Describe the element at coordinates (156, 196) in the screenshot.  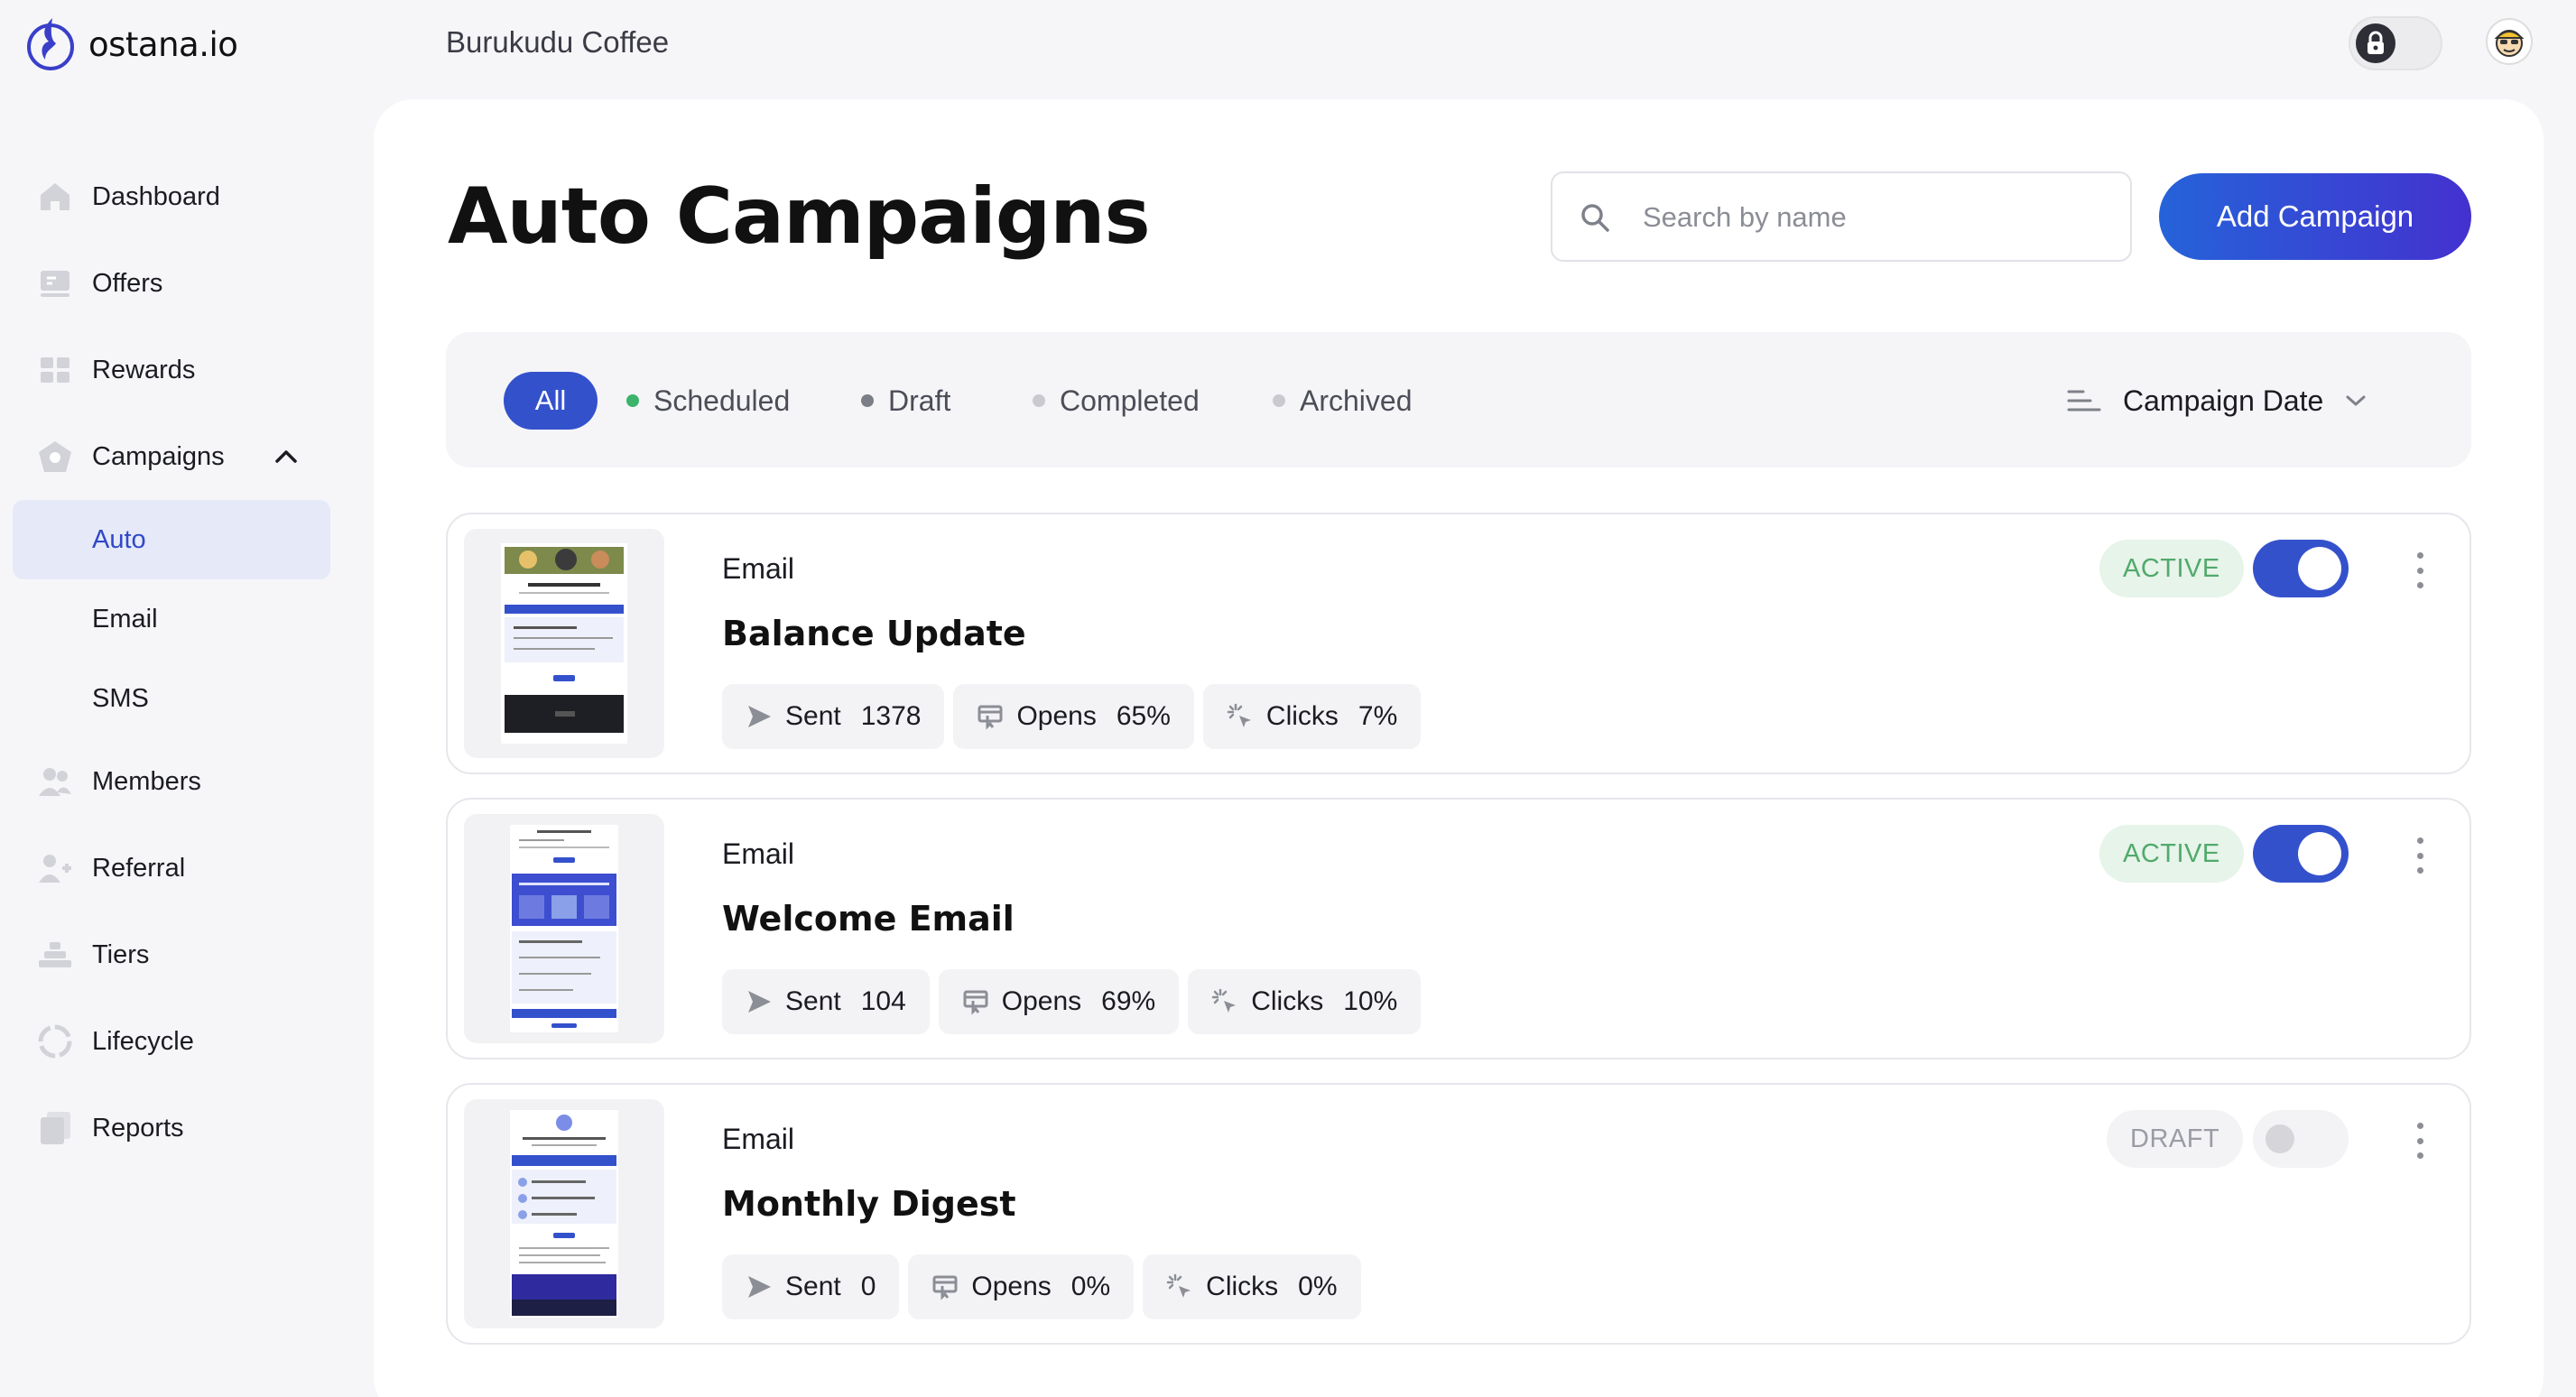
I see `sidebar-item-label: Dashboard` at that location.